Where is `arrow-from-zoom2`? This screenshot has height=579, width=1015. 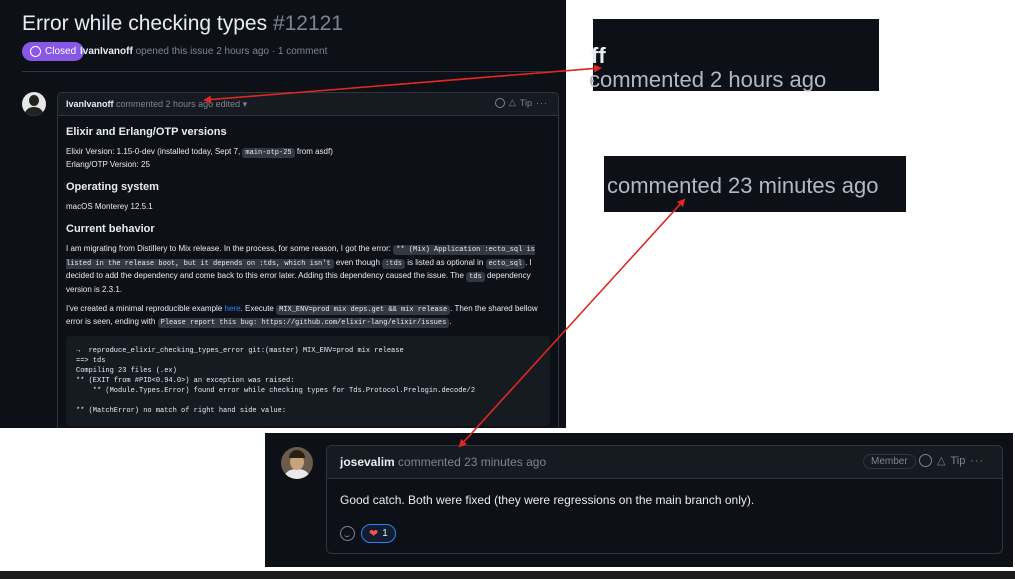
arrow-from-zoom2 is located at coordinates (571, 323).